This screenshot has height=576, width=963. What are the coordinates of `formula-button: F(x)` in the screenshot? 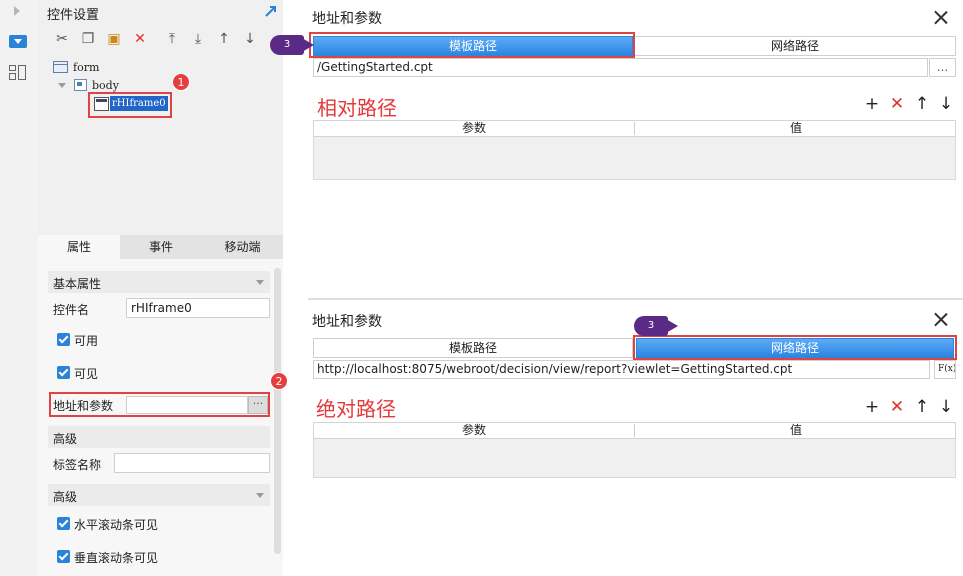 It's located at (945, 369).